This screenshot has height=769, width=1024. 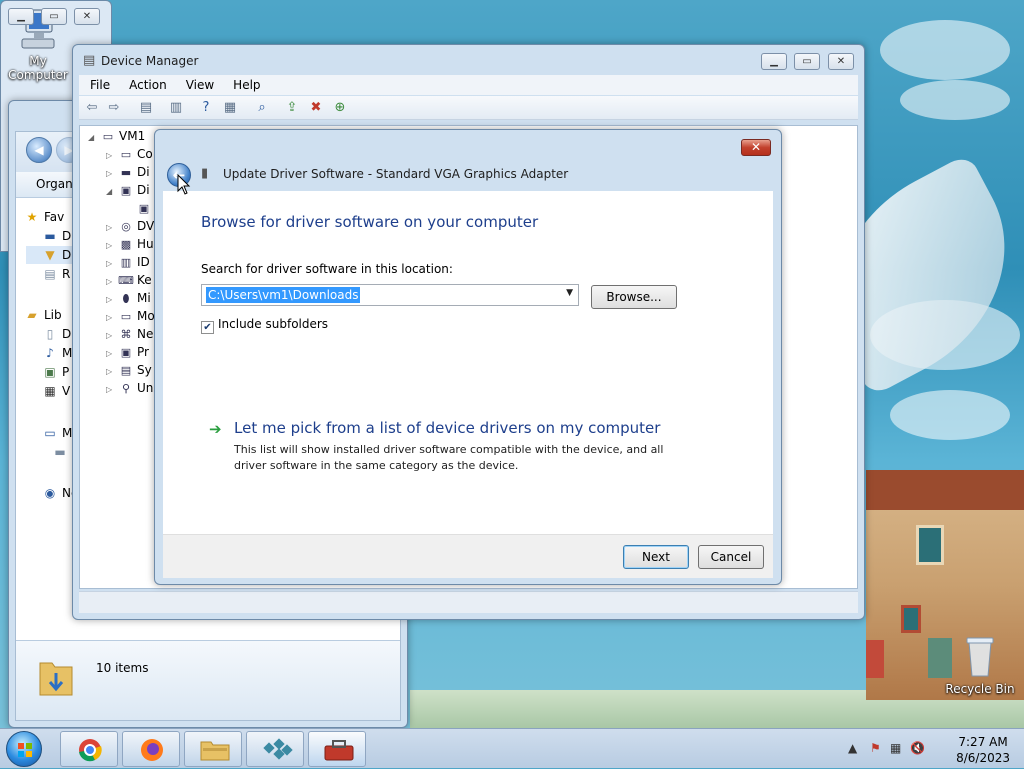 I want to click on star-icon: ★, so click(x=32, y=217).